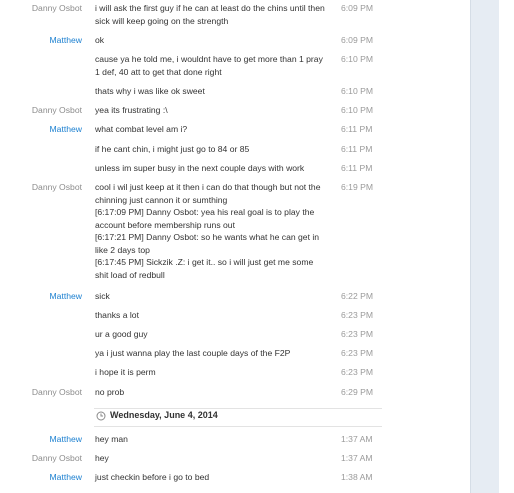  What do you see at coordinates (484, 246) in the screenshot?
I see `scrollbar-track` at bounding box center [484, 246].